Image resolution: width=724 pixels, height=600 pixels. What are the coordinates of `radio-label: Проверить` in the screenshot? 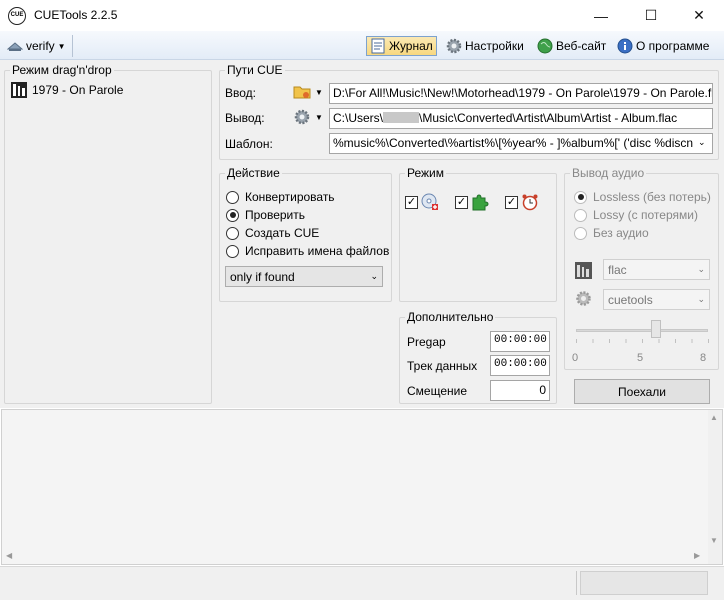 It's located at (275, 215).